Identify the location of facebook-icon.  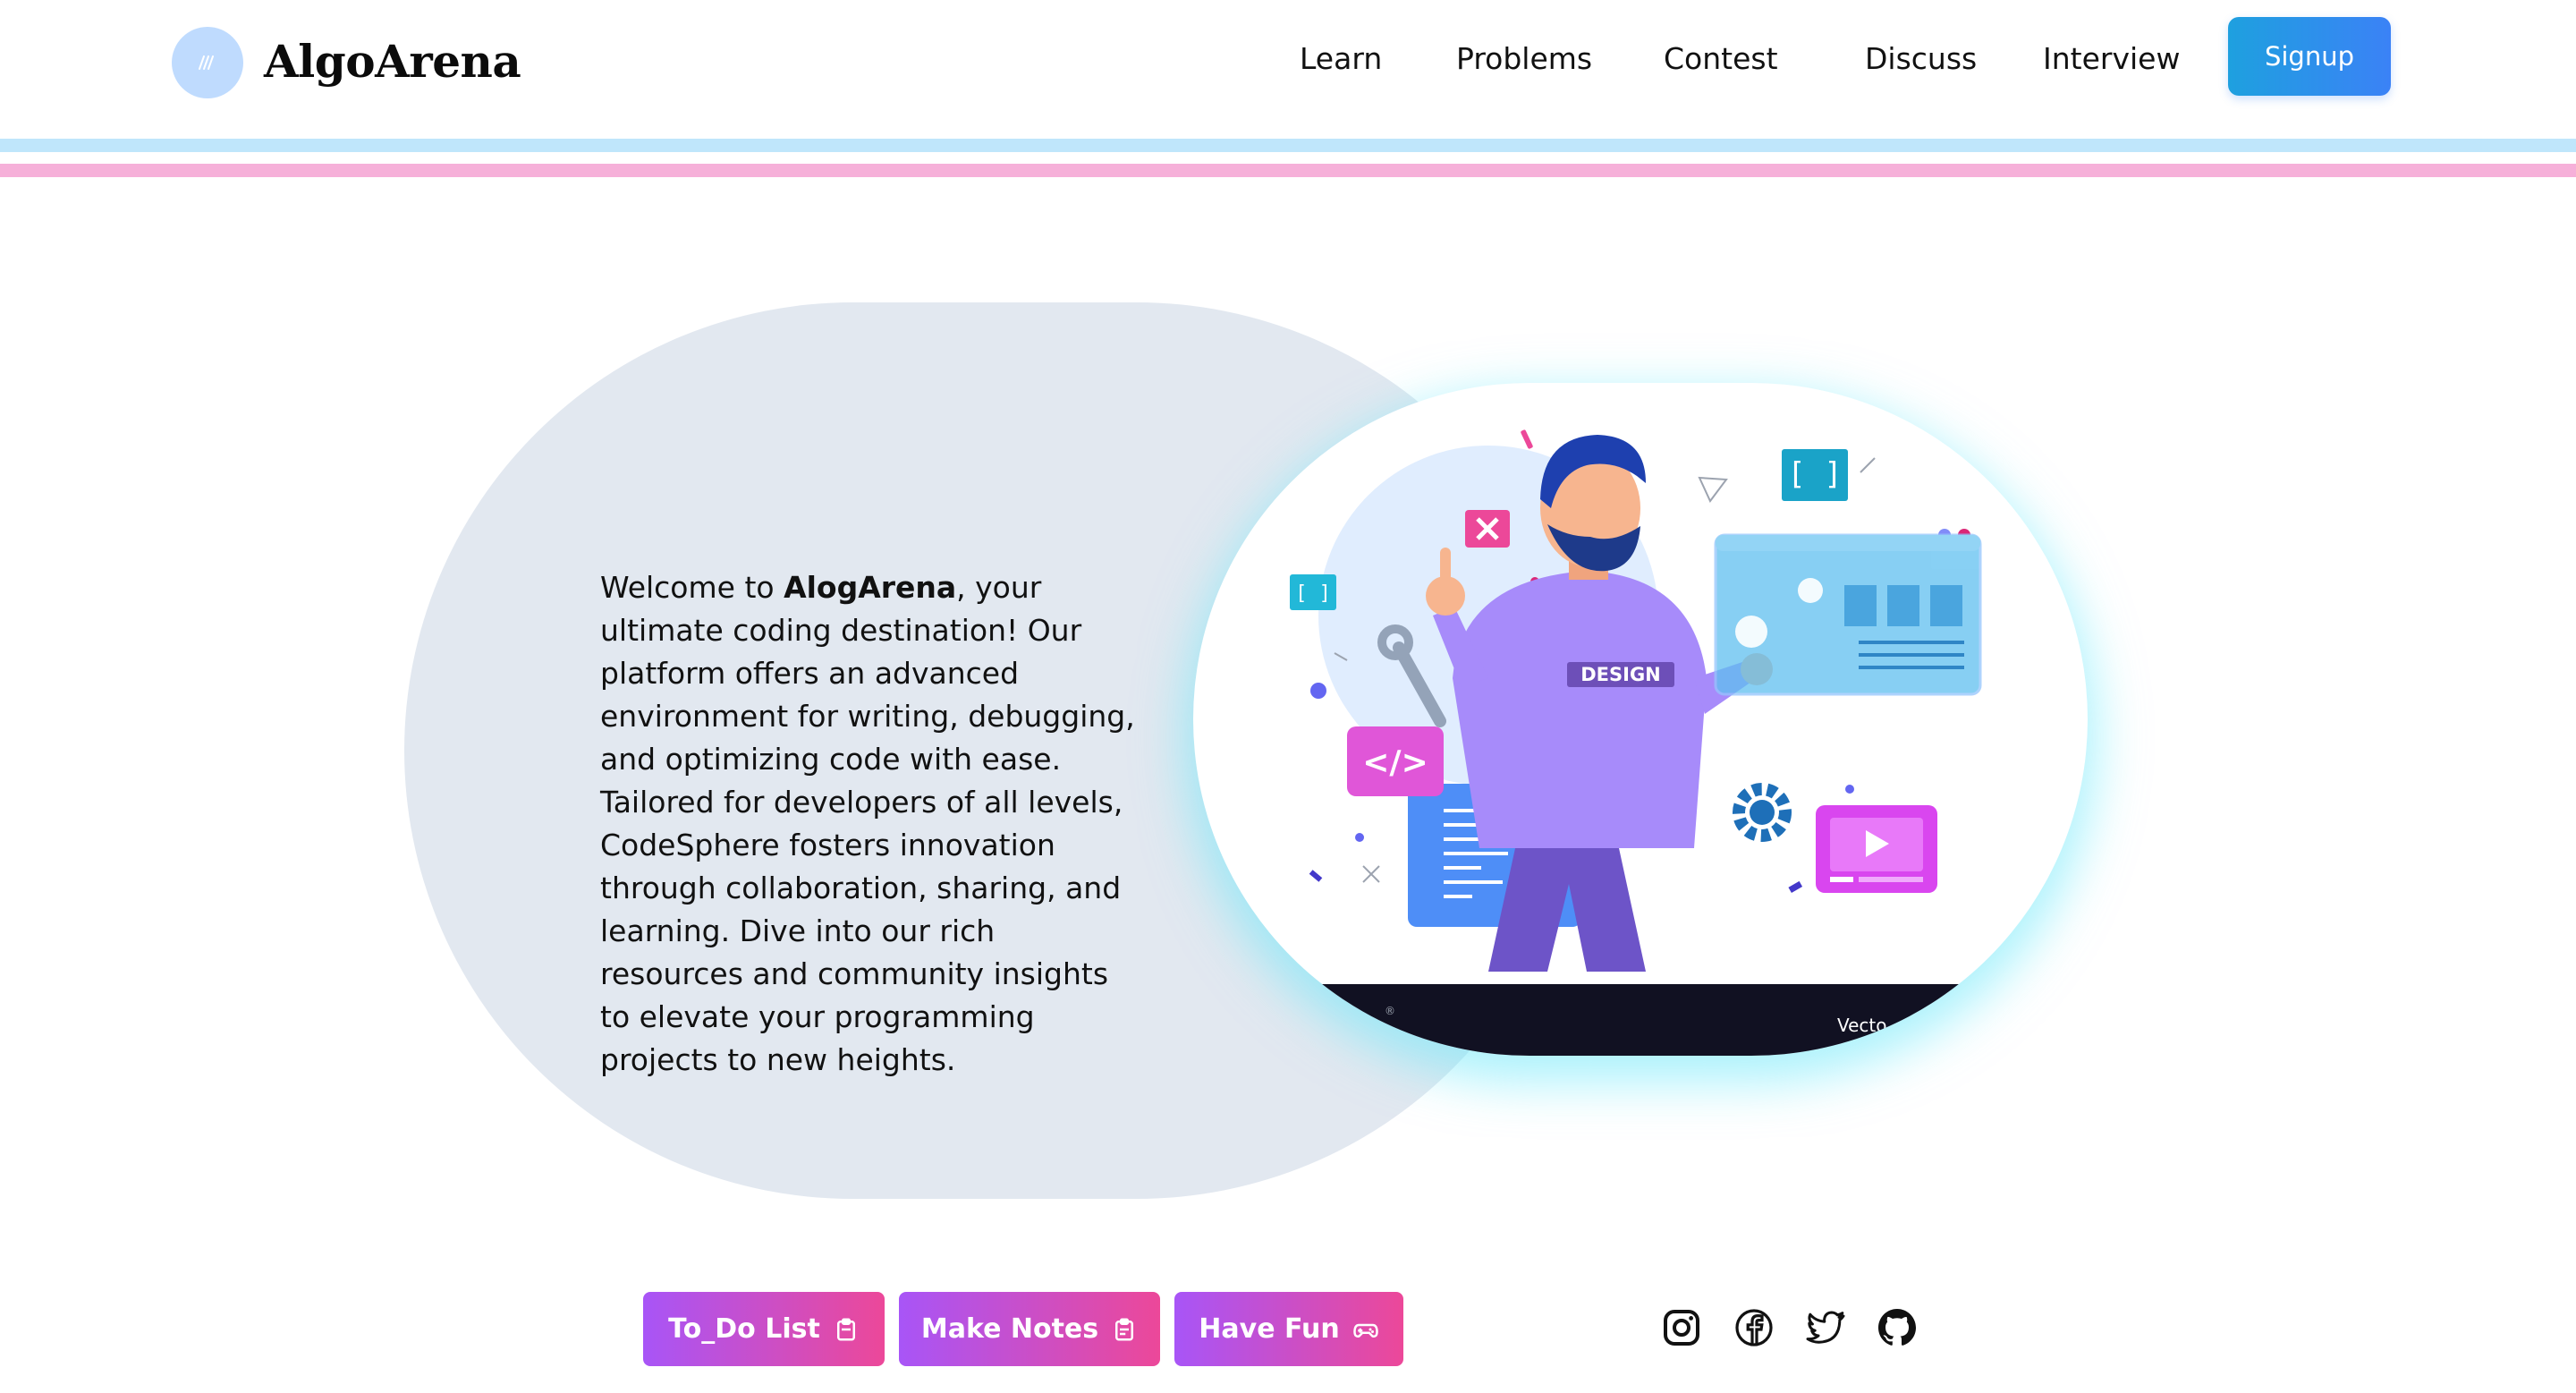
(1754, 1327).